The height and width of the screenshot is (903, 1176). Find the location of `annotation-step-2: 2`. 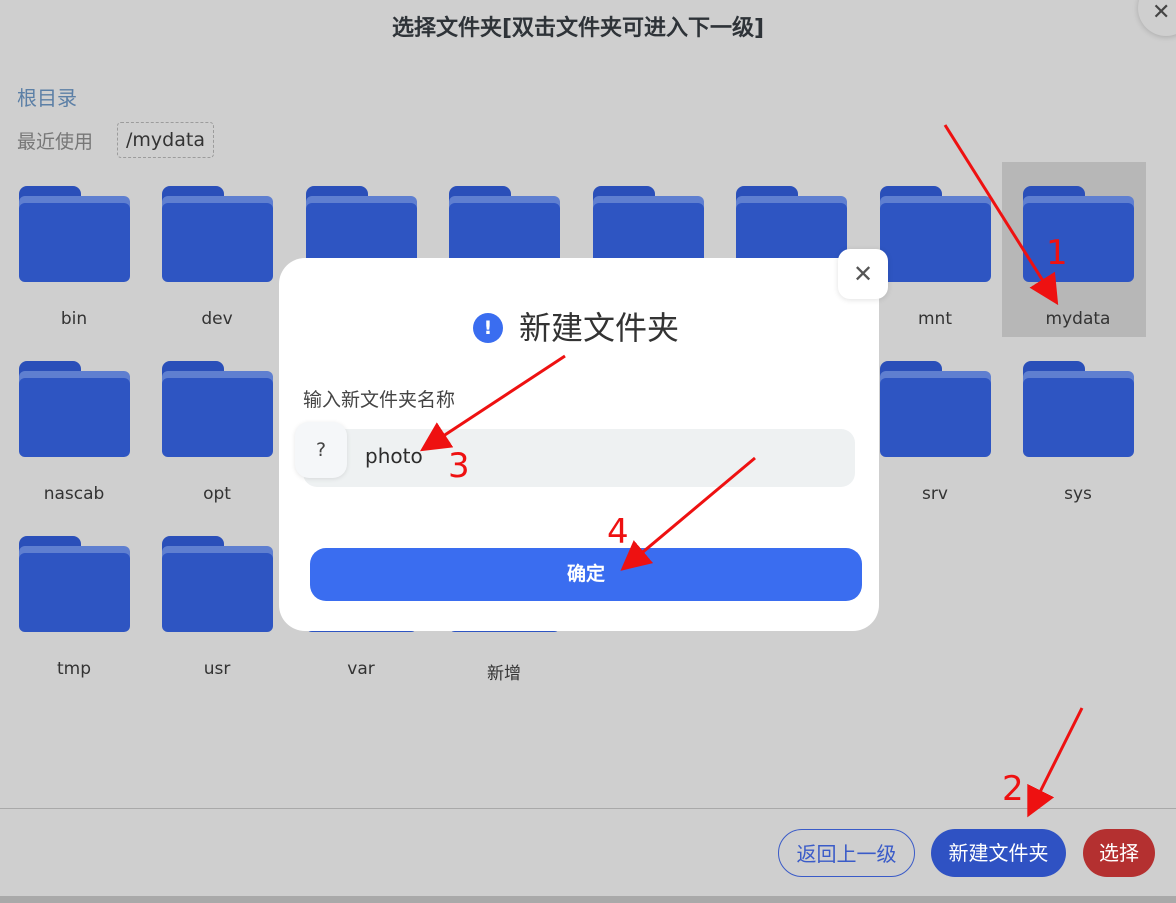

annotation-step-2: 2 is located at coordinates (1013, 789).